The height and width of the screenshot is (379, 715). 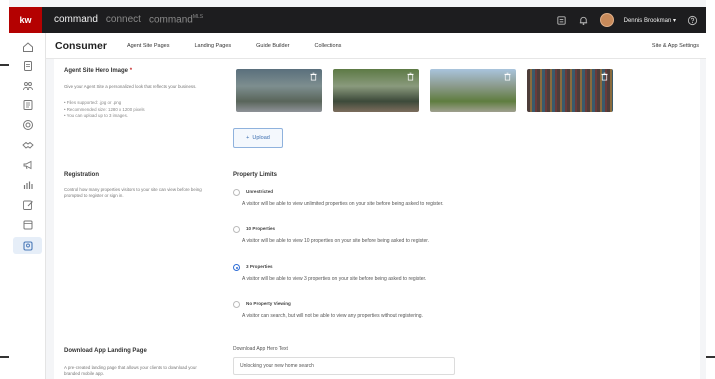 What do you see at coordinates (27, 46) in the screenshot?
I see `home-icon` at bounding box center [27, 46].